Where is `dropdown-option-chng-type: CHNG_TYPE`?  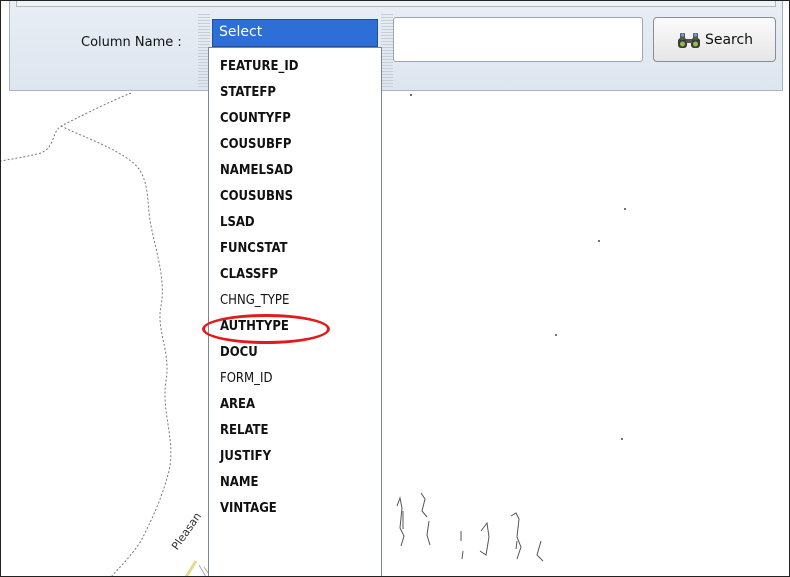
dropdown-option-chng-type: CHNG_TYPE is located at coordinates (254, 300).